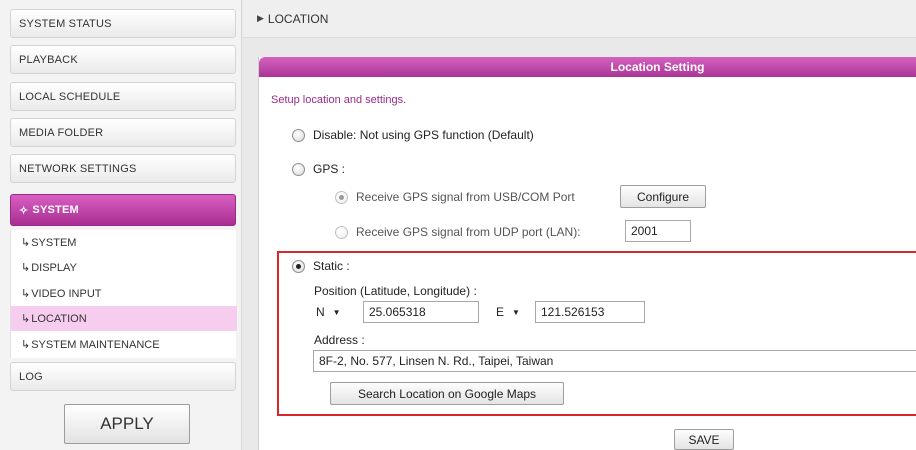 Image resolution: width=916 pixels, height=450 pixels. I want to click on static-radio, so click(298, 266).